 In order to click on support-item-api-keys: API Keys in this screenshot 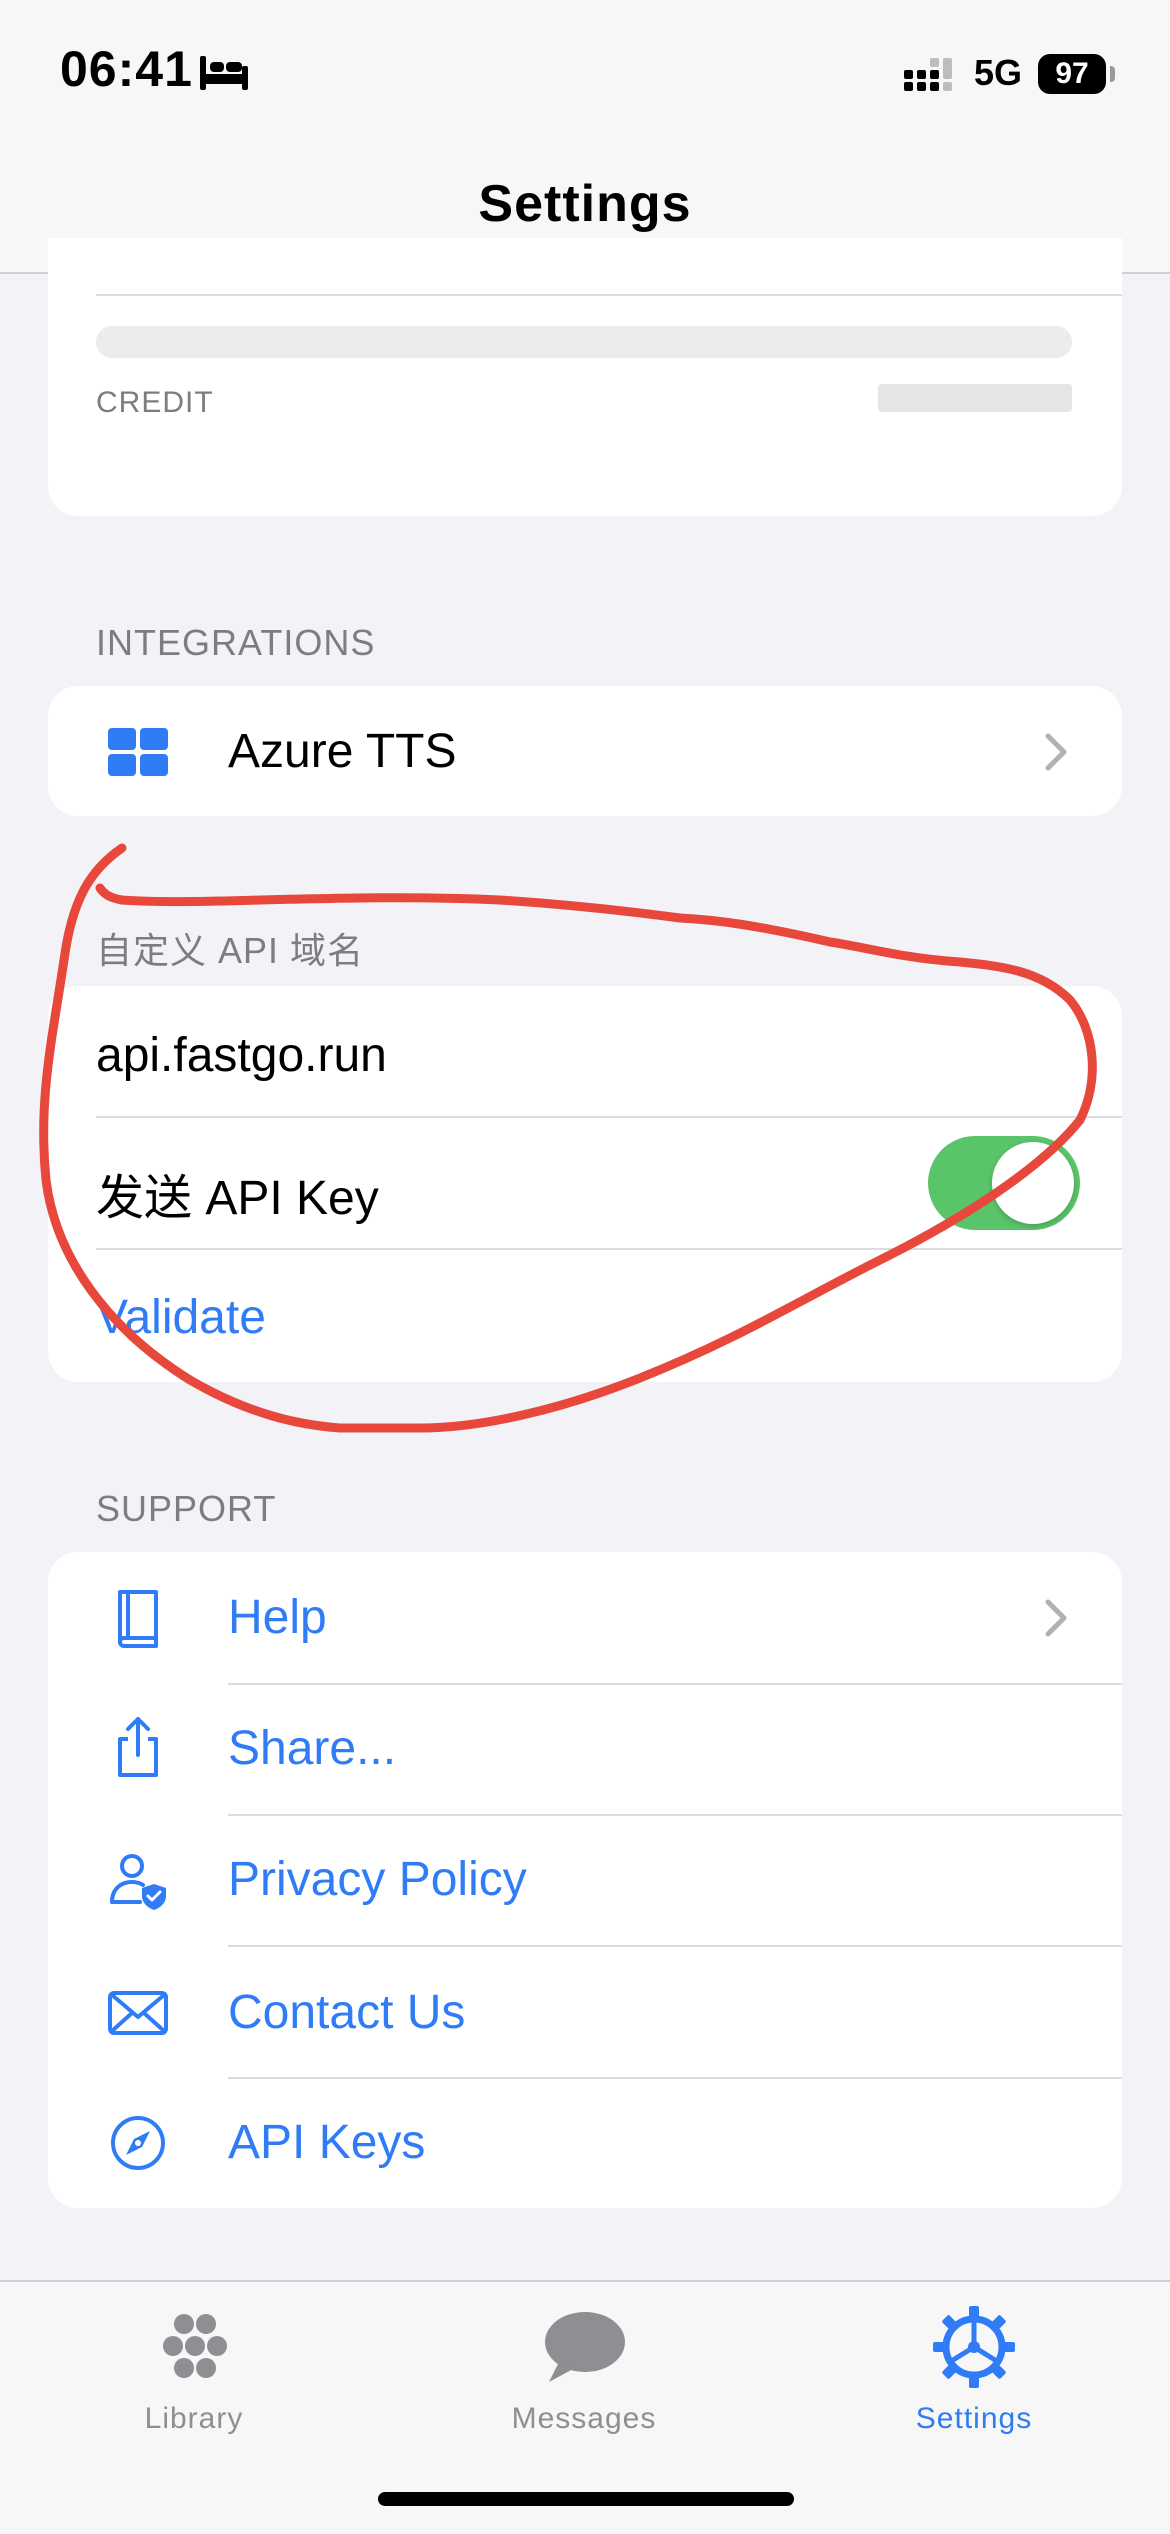, I will do `click(585, 2143)`.